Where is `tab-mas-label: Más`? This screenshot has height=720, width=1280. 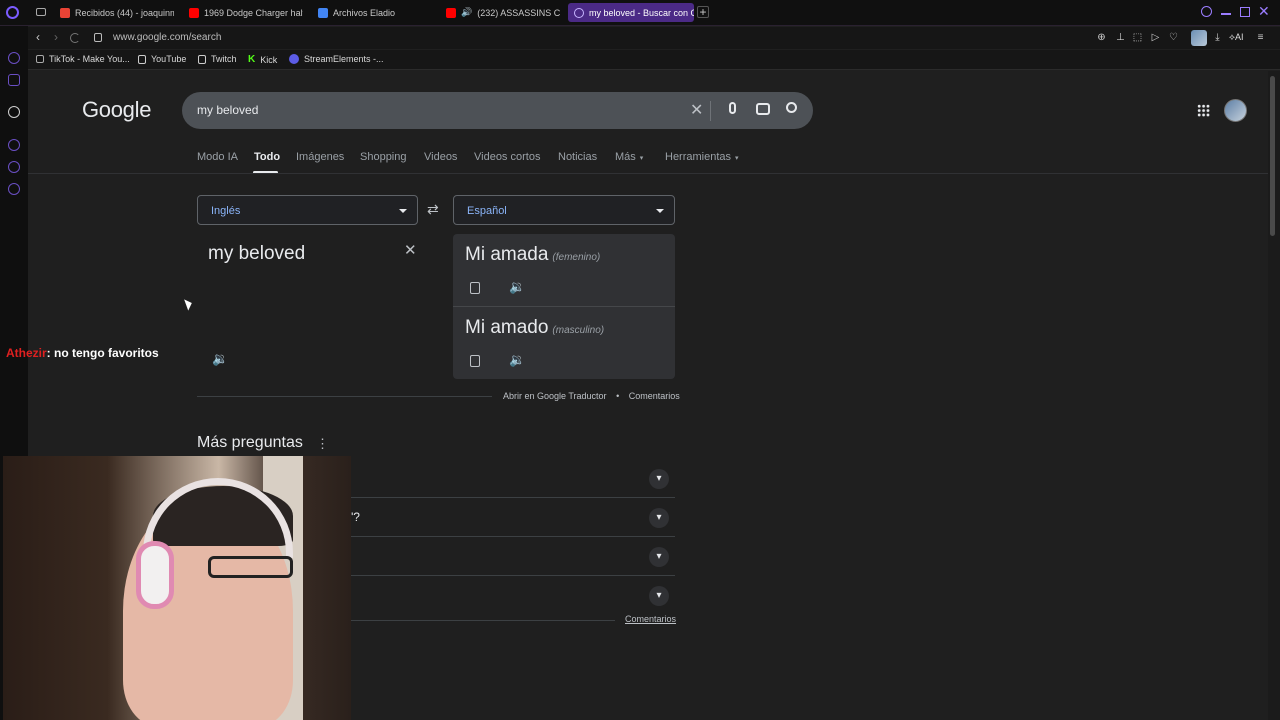
tab-mas-label: Más is located at coordinates (625, 157).